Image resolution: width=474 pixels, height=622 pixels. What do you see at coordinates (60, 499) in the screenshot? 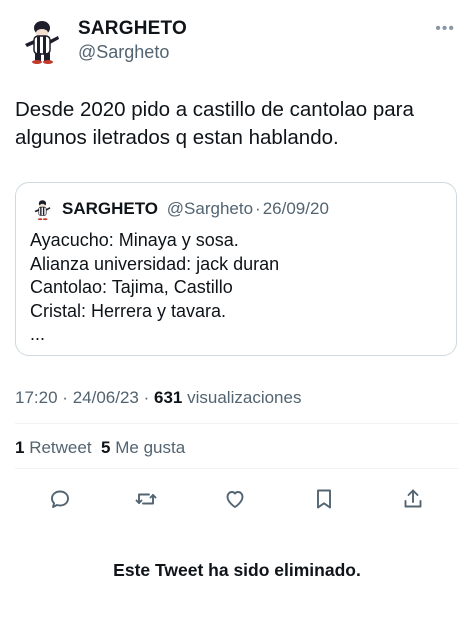
I see `reply-icon` at bounding box center [60, 499].